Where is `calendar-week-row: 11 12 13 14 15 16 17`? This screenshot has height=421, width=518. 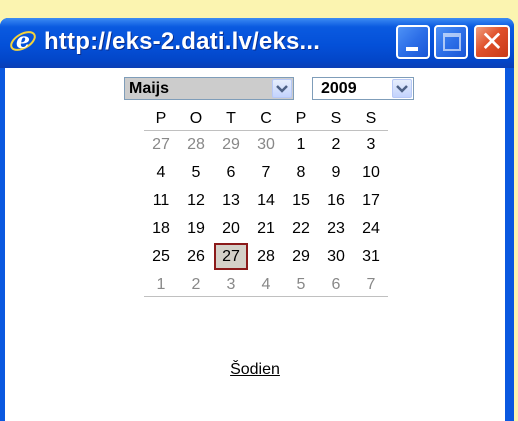
calendar-week-row: 11 12 13 14 15 16 17 is located at coordinates (266, 200).